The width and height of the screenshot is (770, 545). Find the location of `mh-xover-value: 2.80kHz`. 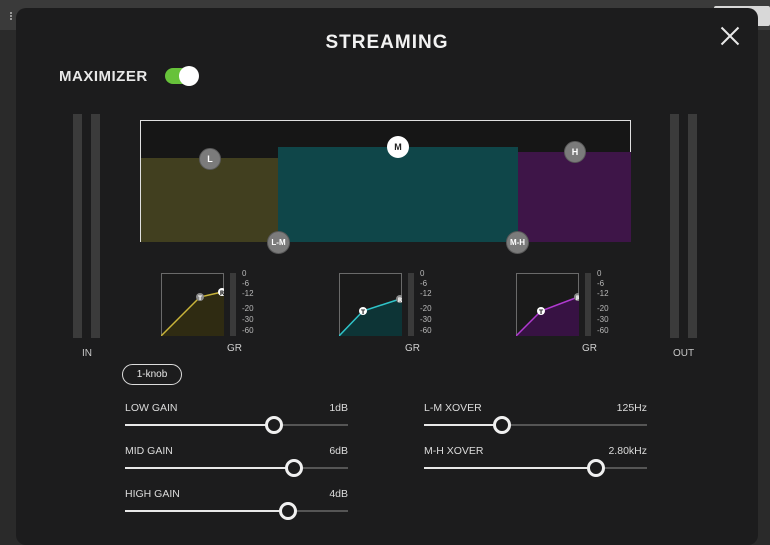

mh-xover-value: 2.80kHz is located at coordinates (627, 451).